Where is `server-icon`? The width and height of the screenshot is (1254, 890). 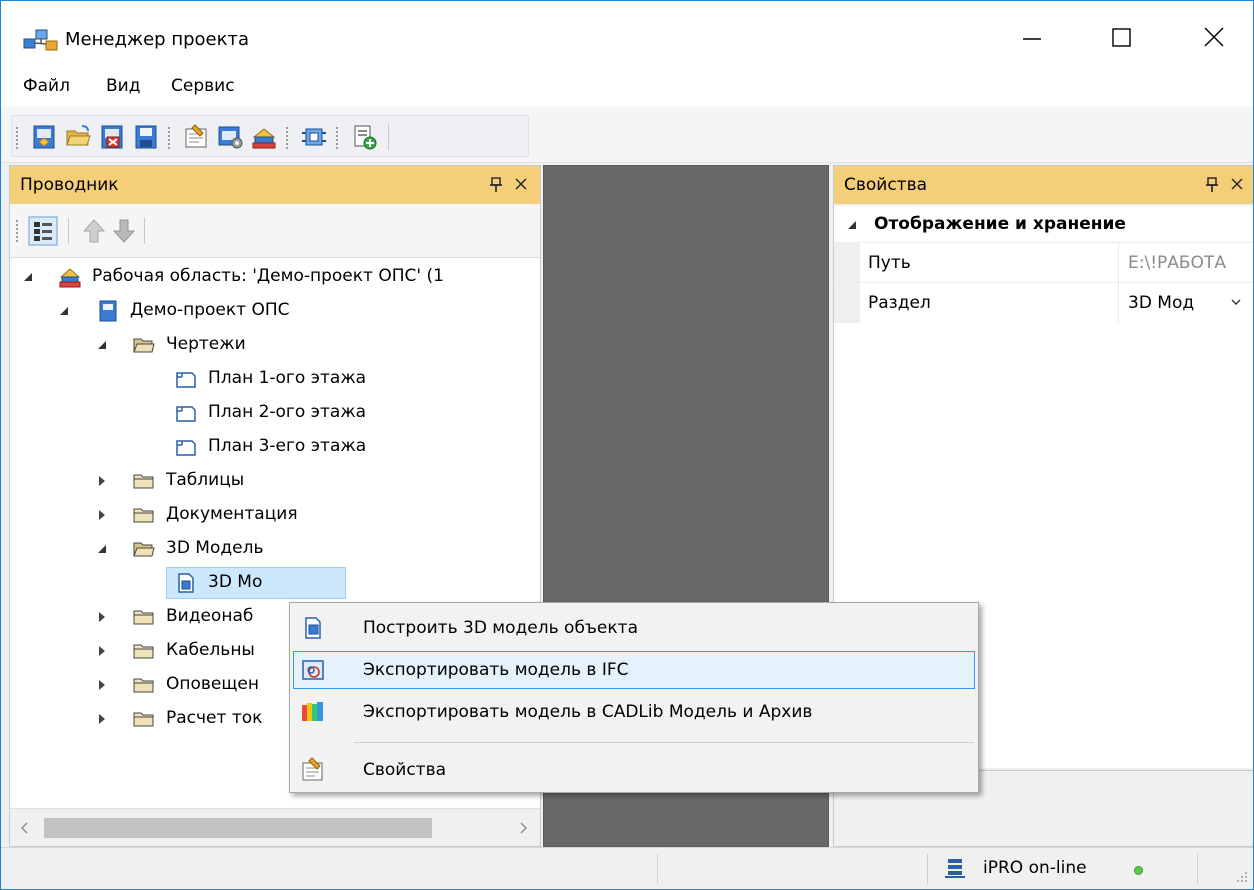
server-icon is located at coordinates (955, 868).